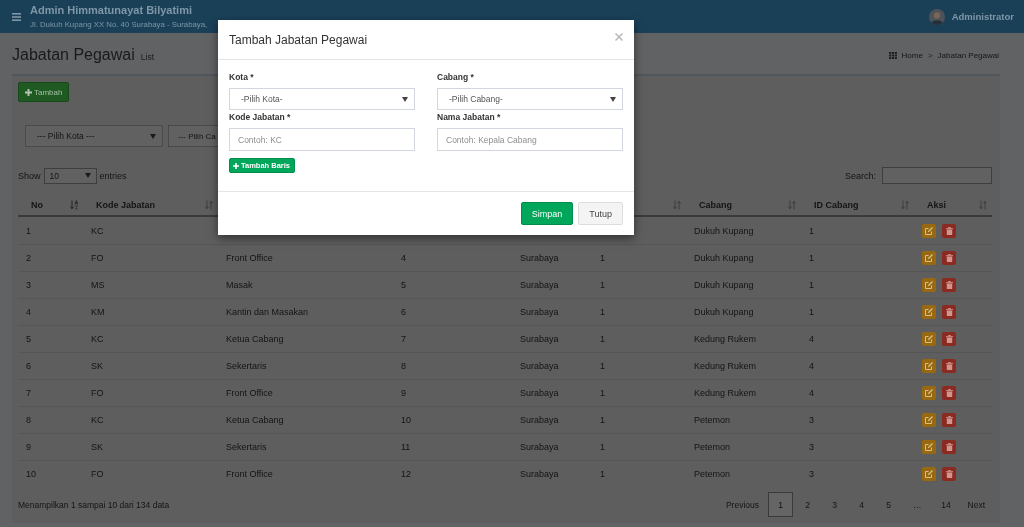  I want to click on city-filter-select: --- Pilih Kota ---, so click(94, 136).